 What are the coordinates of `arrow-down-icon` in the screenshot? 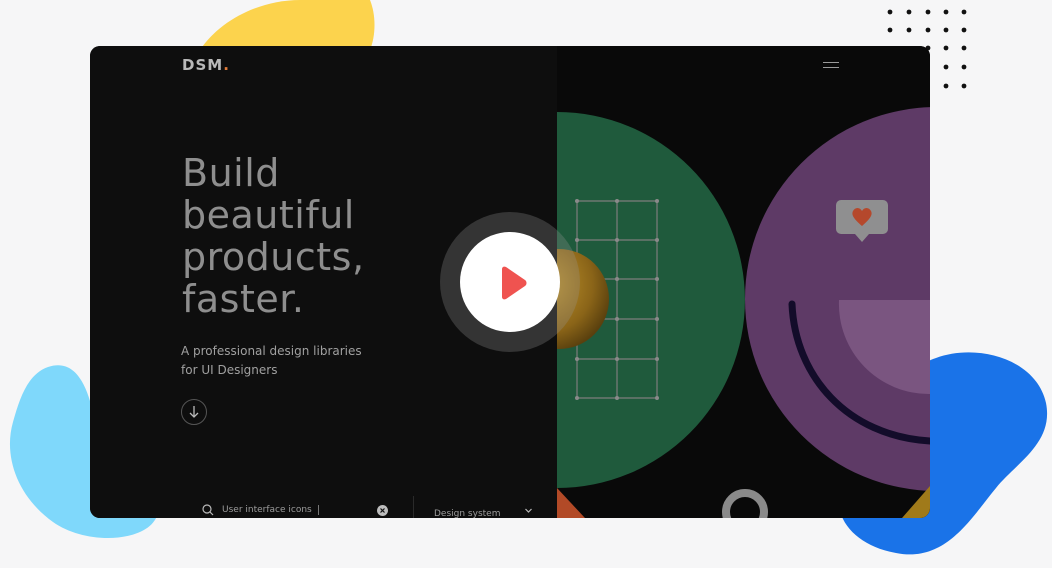 It's located at (194, 412).